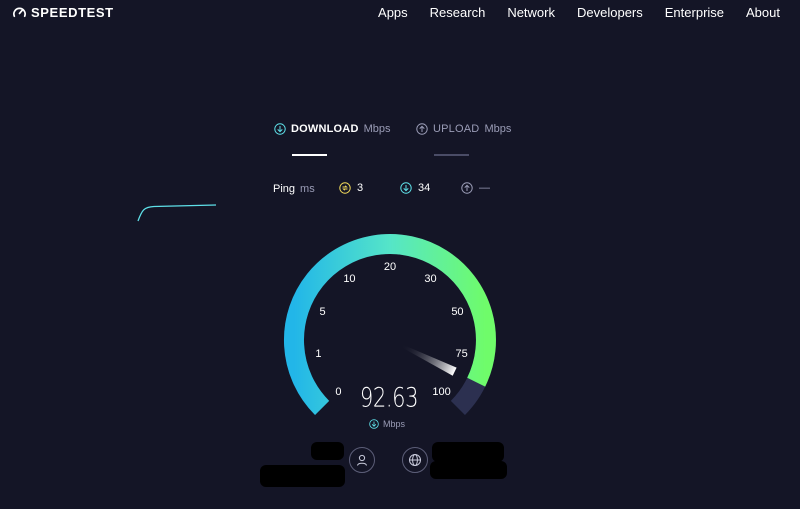 The width and height of the screenshot is (800, 509). What do you see at coordinates (72, 12) in the screenshot?
I see `logo-text: SPEEDTEST` at bounding box center [72, 12].